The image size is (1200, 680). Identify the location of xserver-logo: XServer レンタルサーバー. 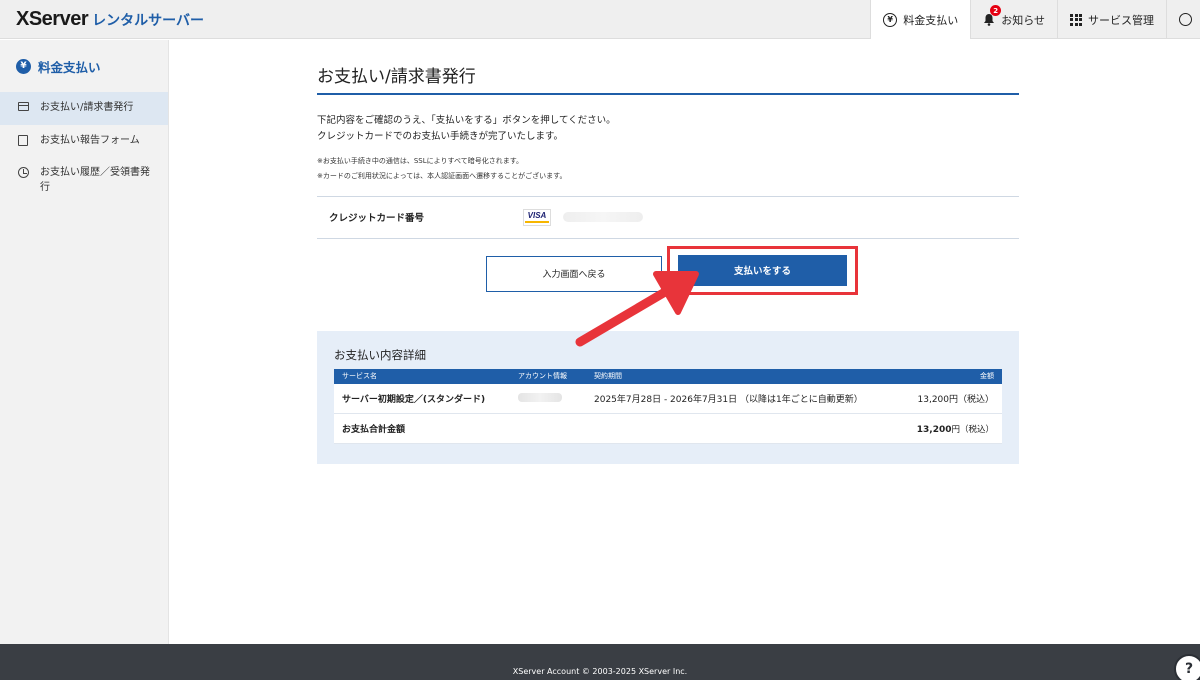
(110, 20).